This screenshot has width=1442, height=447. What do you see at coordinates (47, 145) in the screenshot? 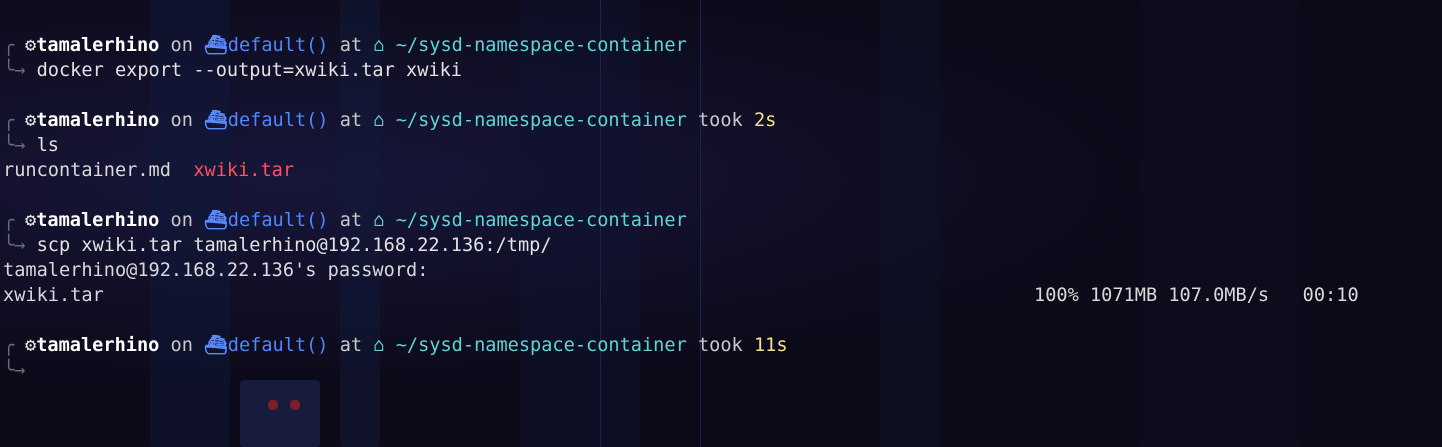
I see `command-text: ls` at bounding box center [47, 145].